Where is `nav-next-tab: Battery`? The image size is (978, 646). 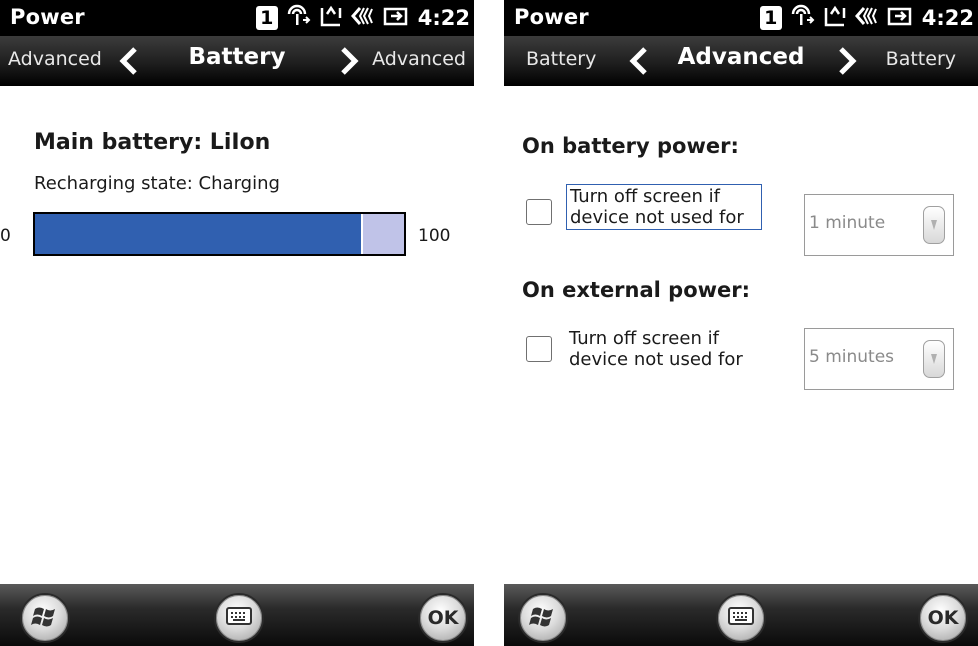 nav-next-tab: Battery is located at coordinates (921, 59).